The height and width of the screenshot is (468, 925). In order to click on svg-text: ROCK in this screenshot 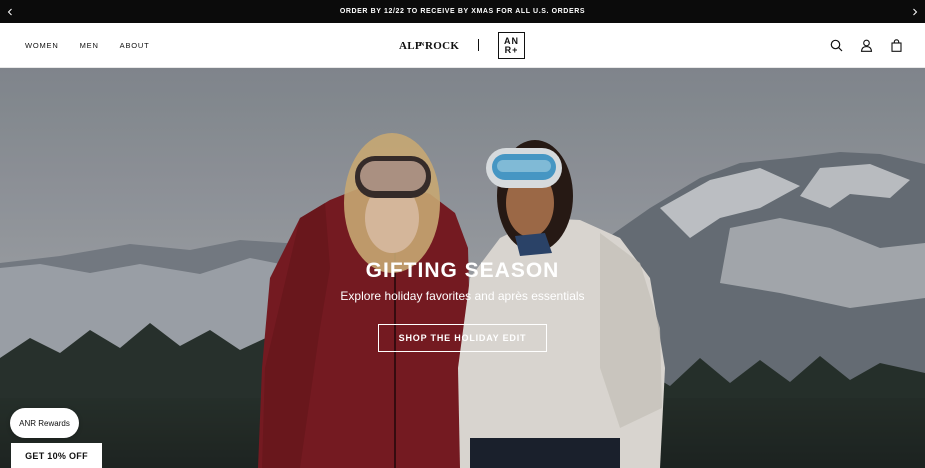, I will do `click(442, 46)`.